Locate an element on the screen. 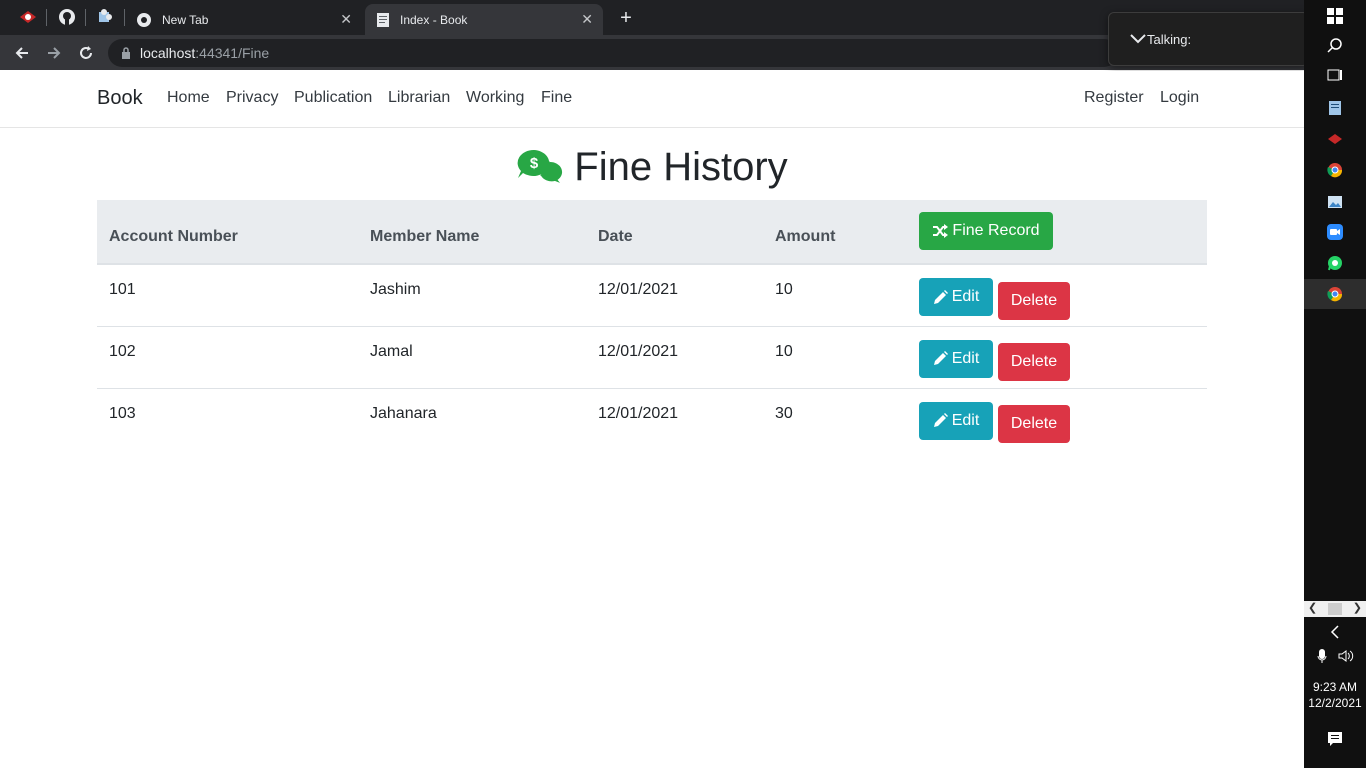 The width and height of the screenshot is (1366, 768). taskbar-app-chrome-active is located at coordinates (1335, 294).